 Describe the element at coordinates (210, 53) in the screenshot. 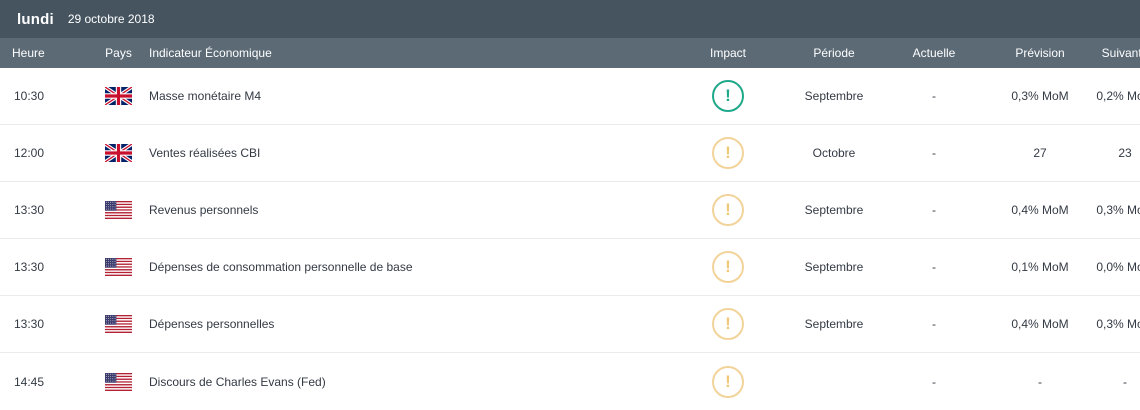

I see `header-indicator: Indicateur Économique` at that location.